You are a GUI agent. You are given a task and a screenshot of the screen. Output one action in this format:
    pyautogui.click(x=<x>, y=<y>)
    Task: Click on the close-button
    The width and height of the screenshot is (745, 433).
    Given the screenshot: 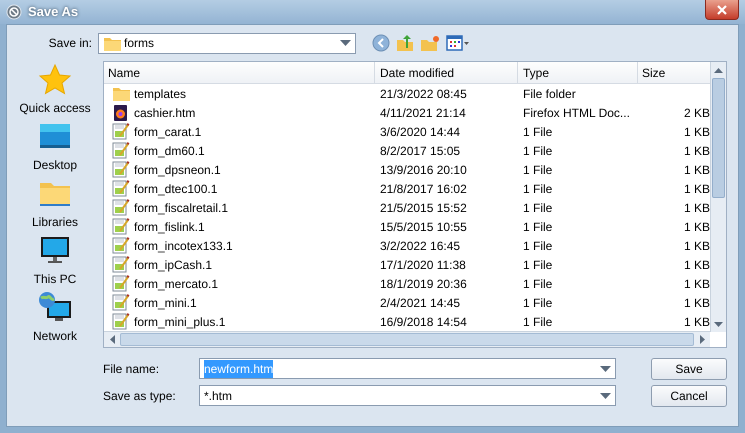 What is the action you would take?
    pyautogui.click(x=722, y=10)
    